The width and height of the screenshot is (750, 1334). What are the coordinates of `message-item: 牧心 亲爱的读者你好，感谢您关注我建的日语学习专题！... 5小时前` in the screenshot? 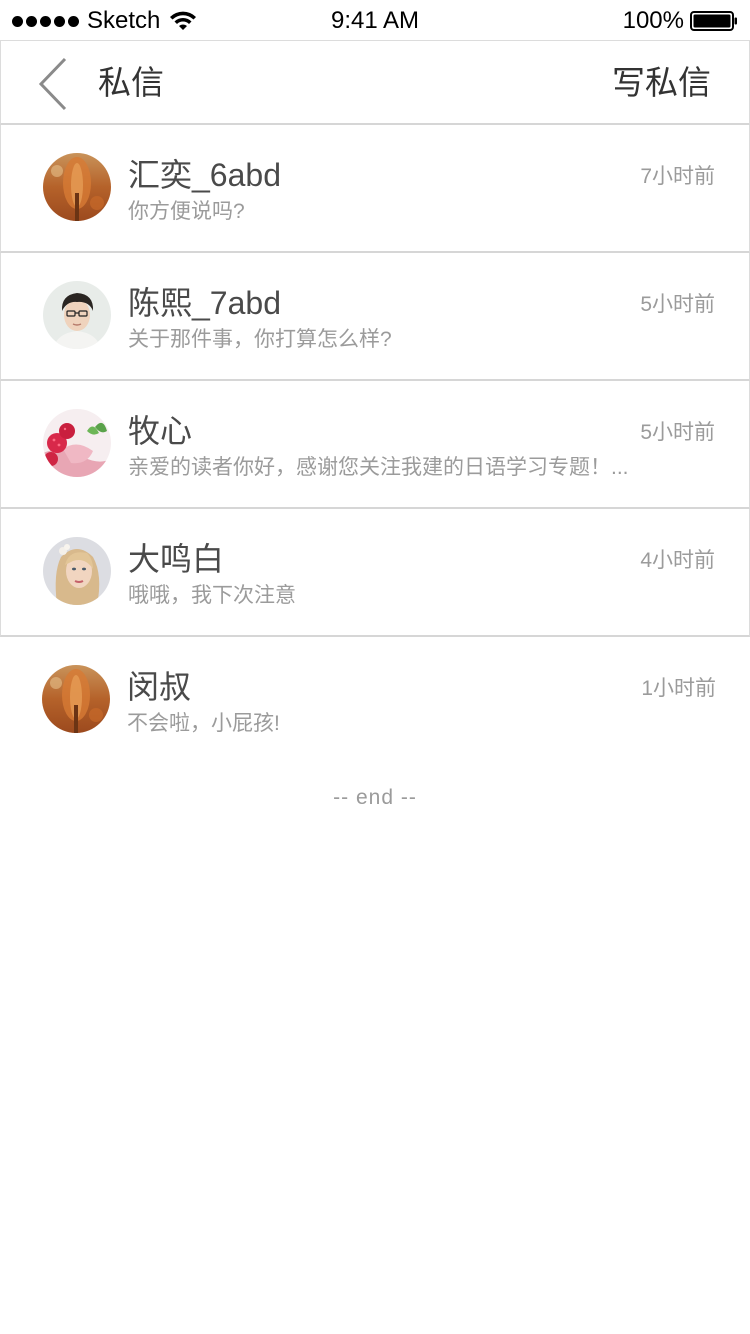 It's located at (375, 445).